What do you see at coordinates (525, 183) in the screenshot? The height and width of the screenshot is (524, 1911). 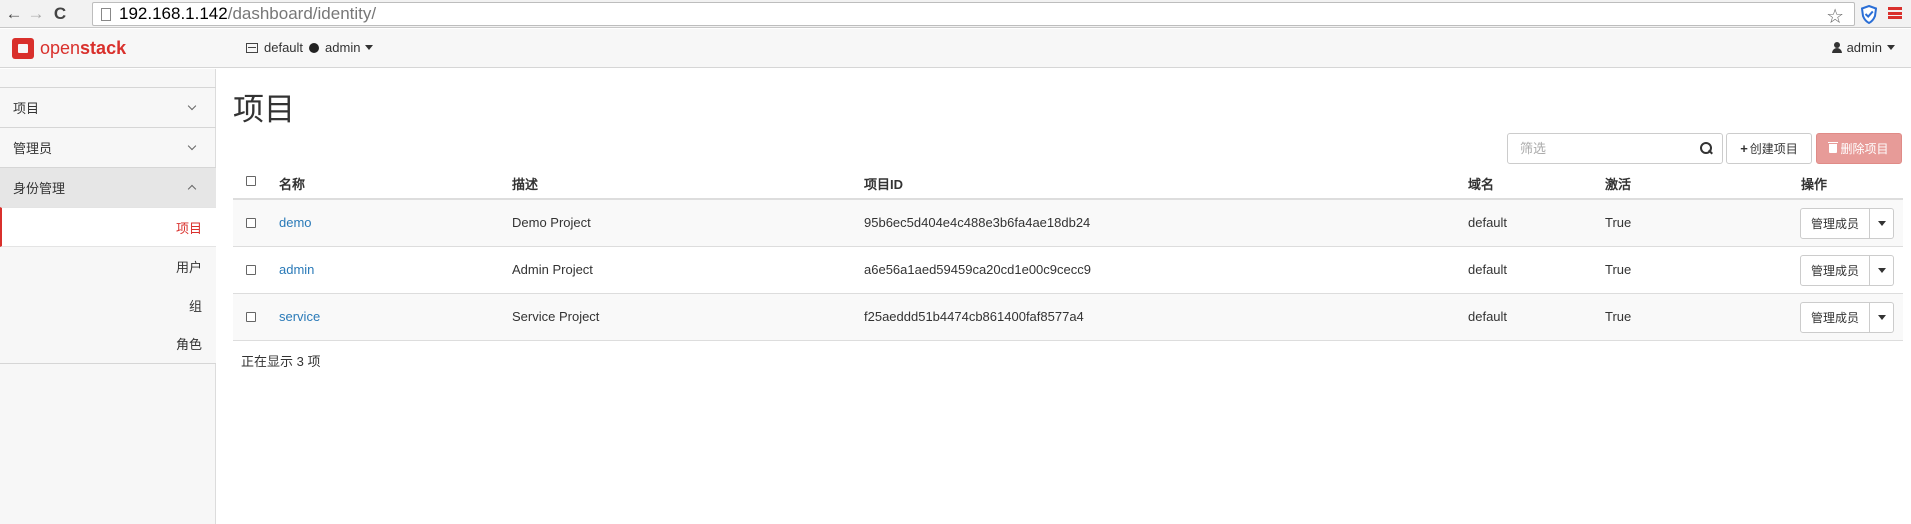 I see `column-header-description: 描述` at bounding box center [525, 183].